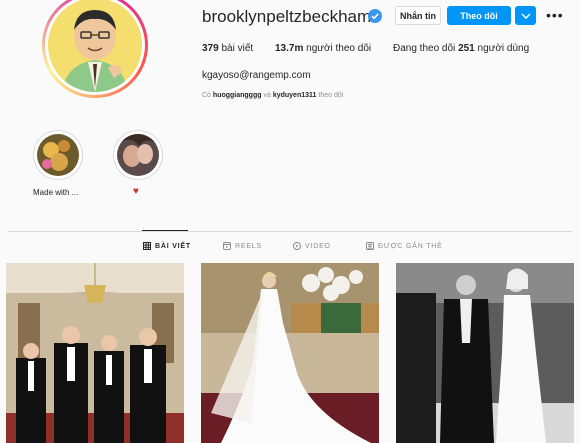 Image resolution: width=580 pixels, height=443 pixels. I want to click on grid-icon, so click(147, 246).